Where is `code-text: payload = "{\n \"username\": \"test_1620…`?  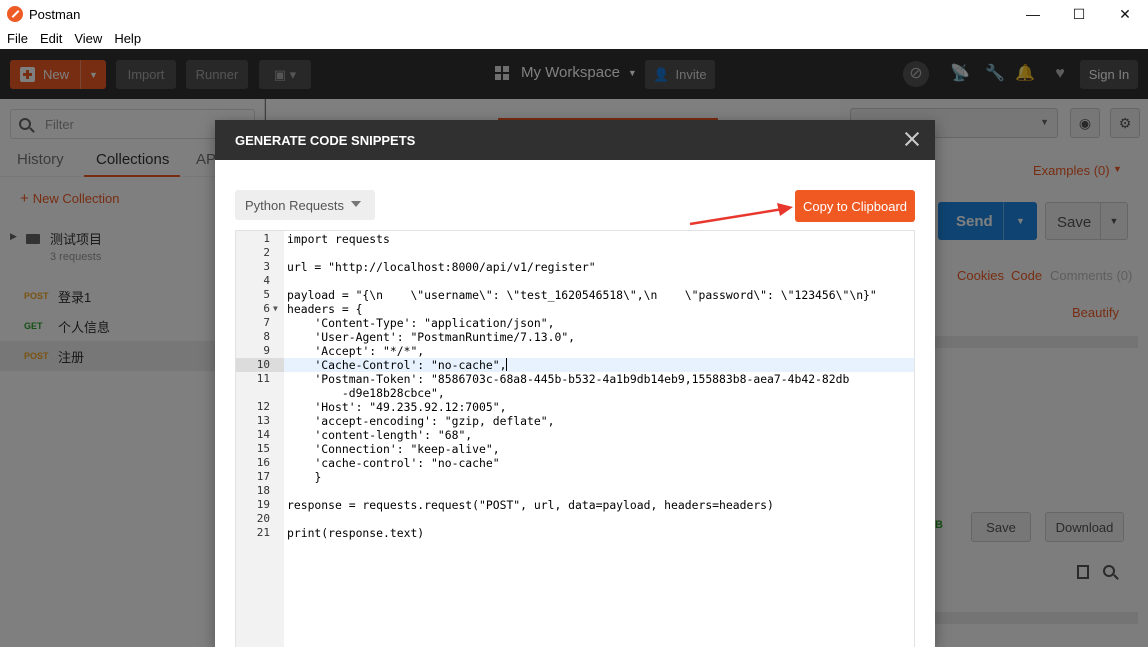 code-text: payload = "{\n \"username\": \"test_1620… is located at coordinates (582, 295).